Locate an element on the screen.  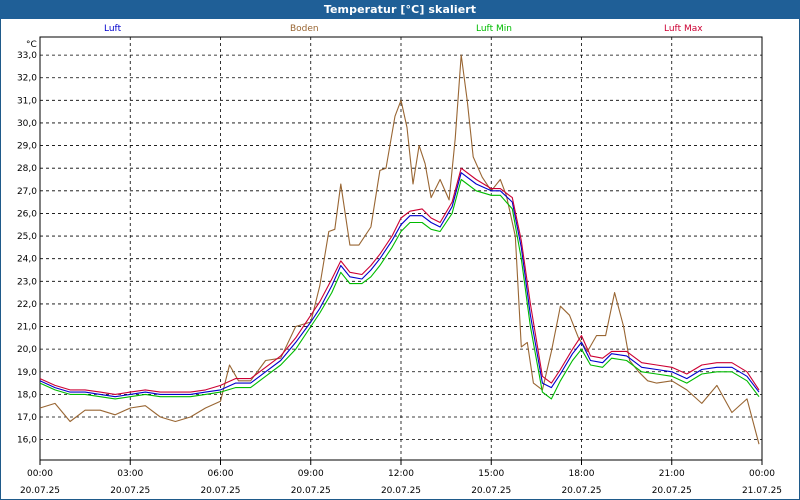
y-tick-label: 24,0 is located at coordinates (27, 260).